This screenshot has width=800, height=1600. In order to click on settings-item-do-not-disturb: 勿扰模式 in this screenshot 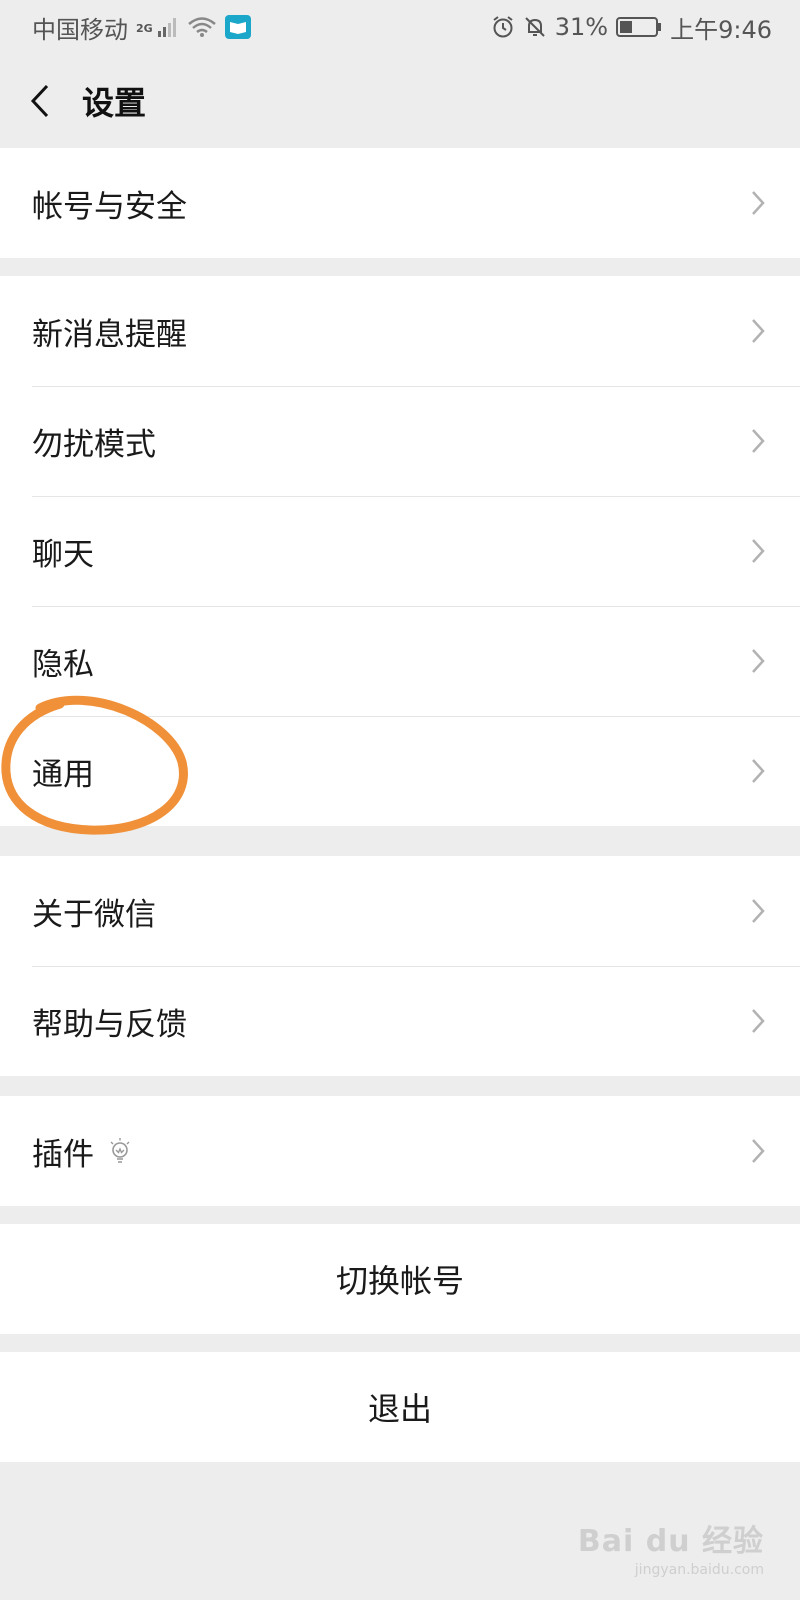, I will do `click(400, 441)`.